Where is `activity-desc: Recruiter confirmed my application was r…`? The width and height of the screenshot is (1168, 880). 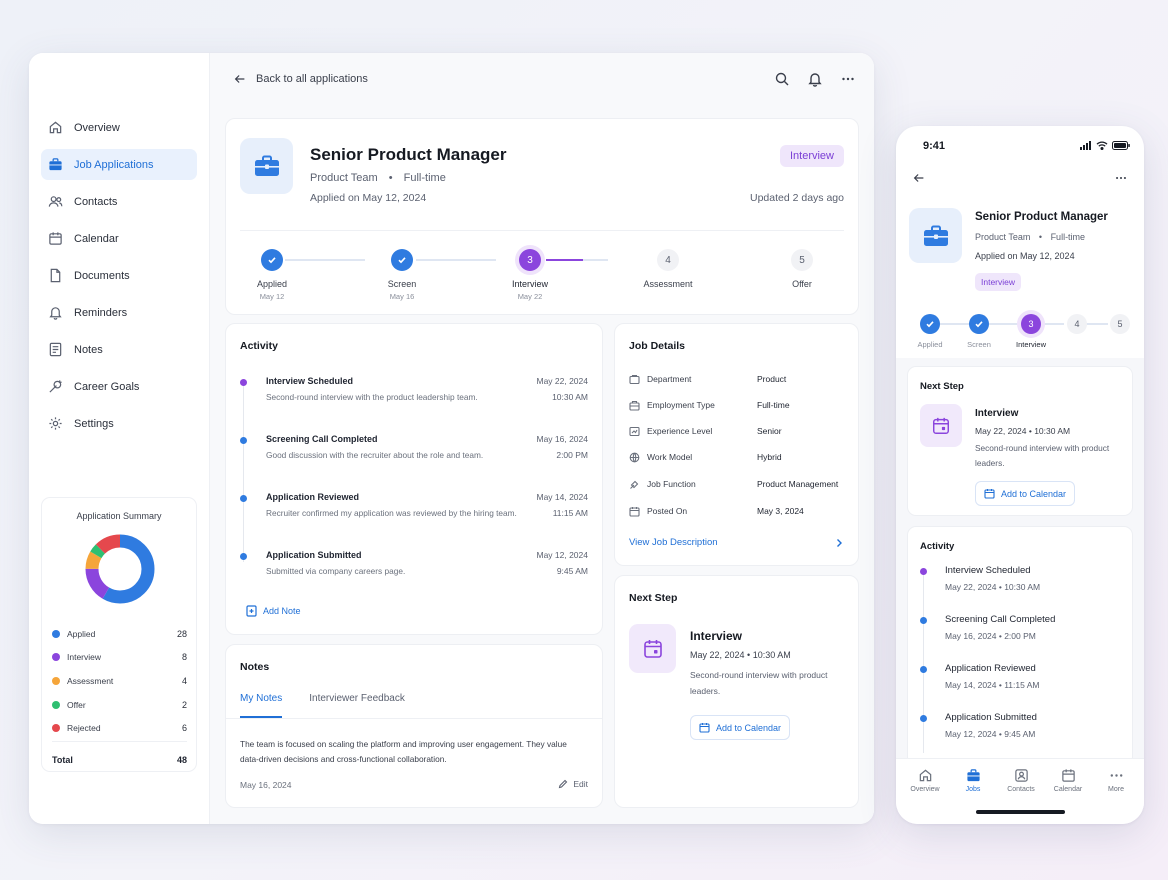
activity-desc: Recruiter confirmed my application was r… is located at coordinates (391, 513).